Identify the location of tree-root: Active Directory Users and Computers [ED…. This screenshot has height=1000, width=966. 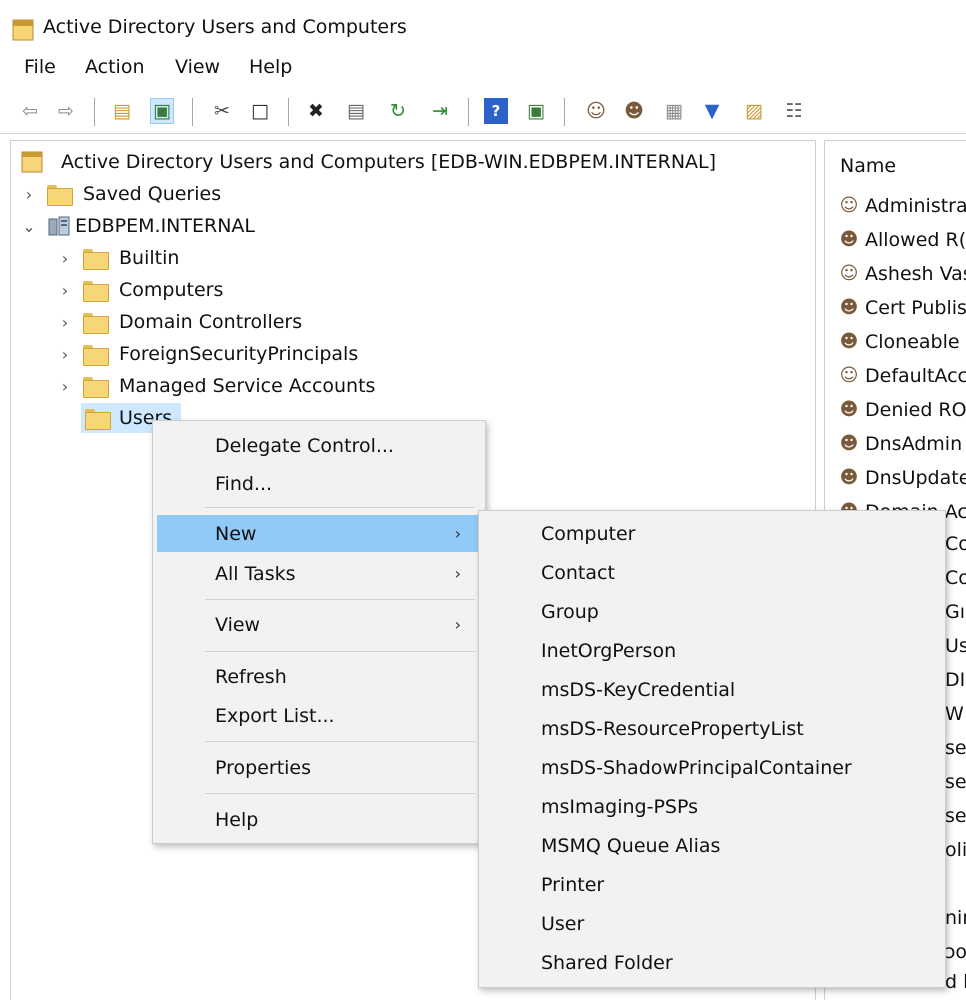
(368, 162).